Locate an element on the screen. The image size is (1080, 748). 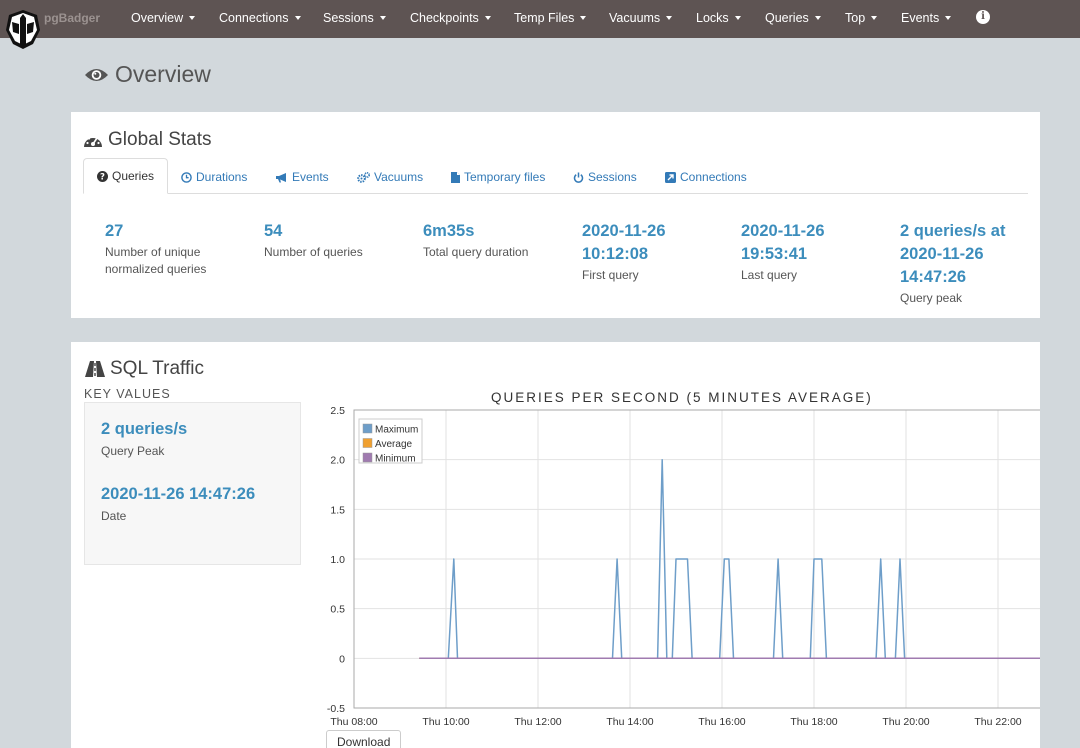
peak-date-label: Date is located at coordinates (114, 516).